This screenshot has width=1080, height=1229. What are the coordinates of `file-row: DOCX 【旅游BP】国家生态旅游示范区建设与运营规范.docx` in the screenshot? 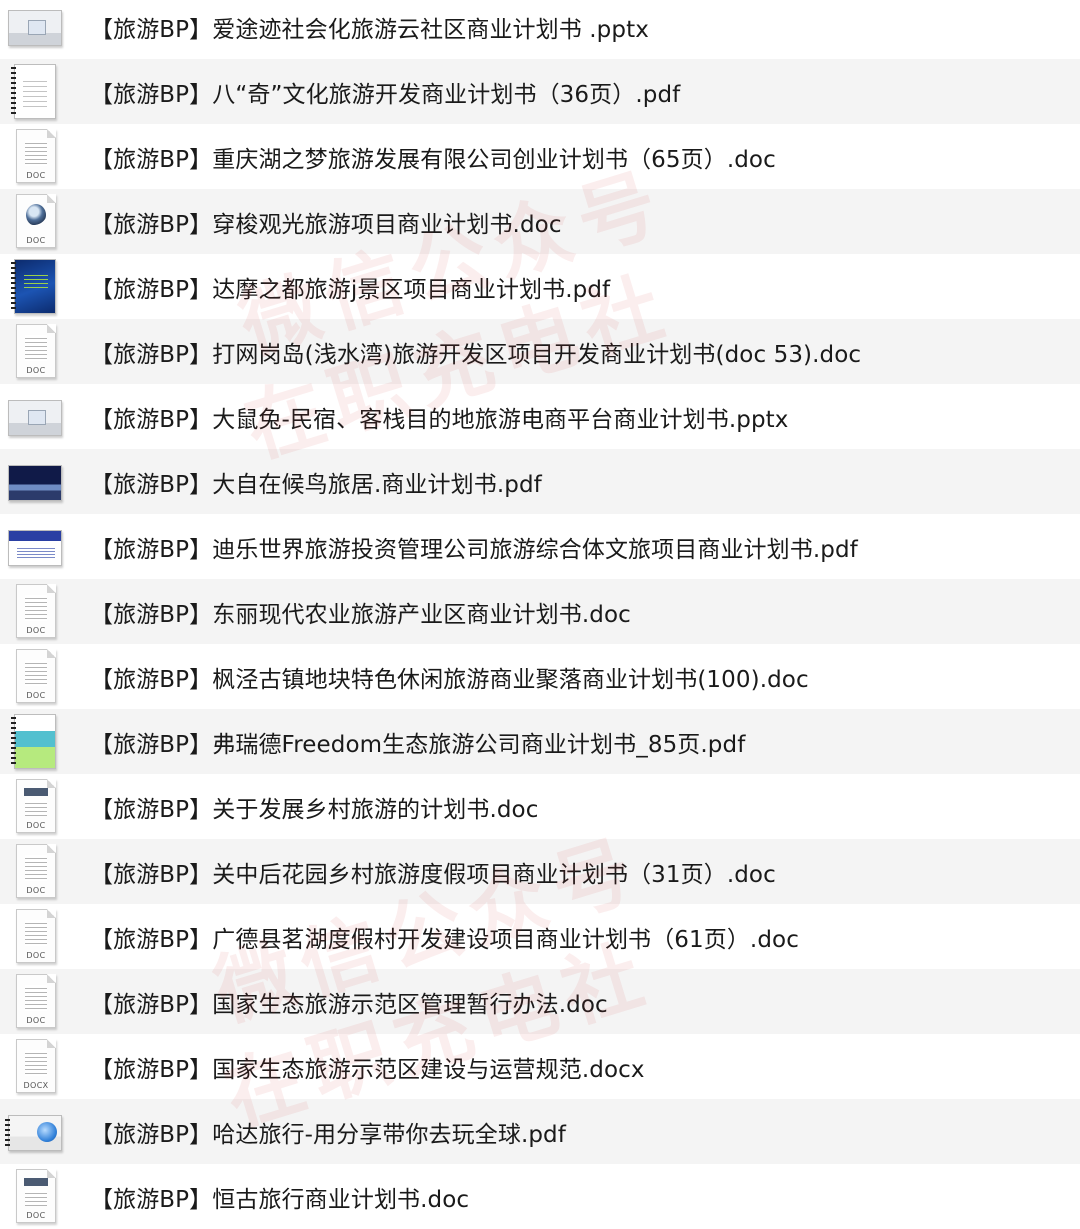 It's located at (540, 1066).